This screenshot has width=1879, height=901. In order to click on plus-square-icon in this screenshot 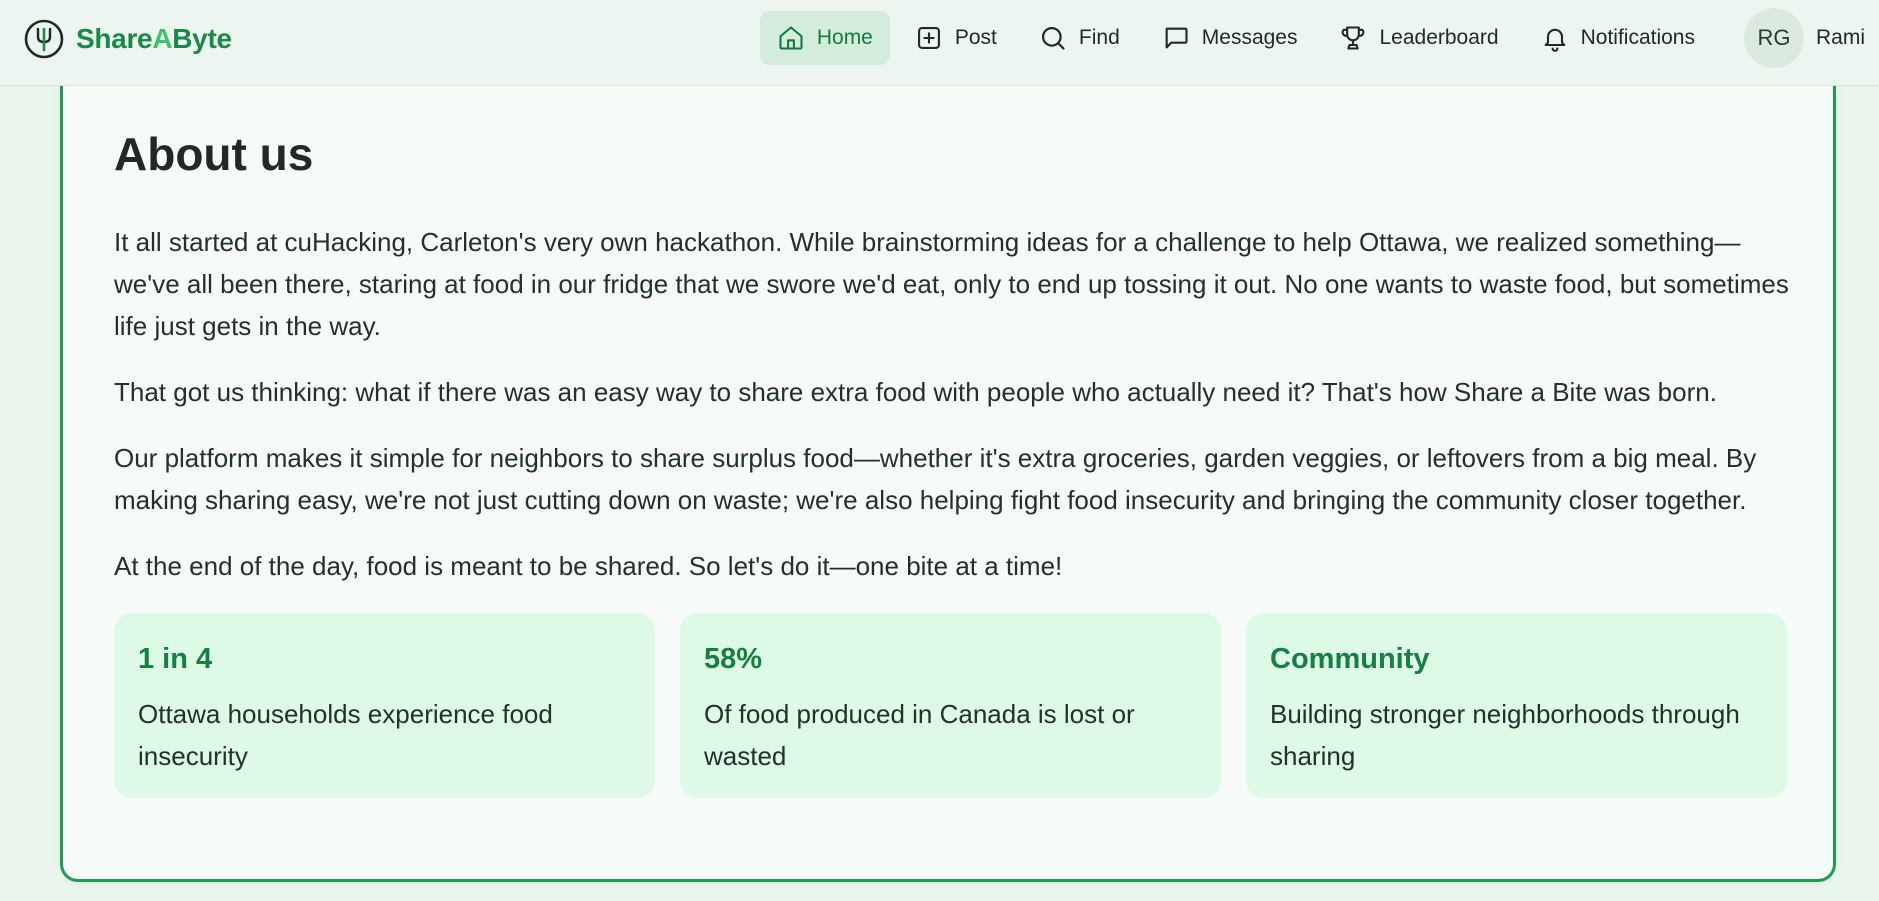, I will do `click(928, 38)`.